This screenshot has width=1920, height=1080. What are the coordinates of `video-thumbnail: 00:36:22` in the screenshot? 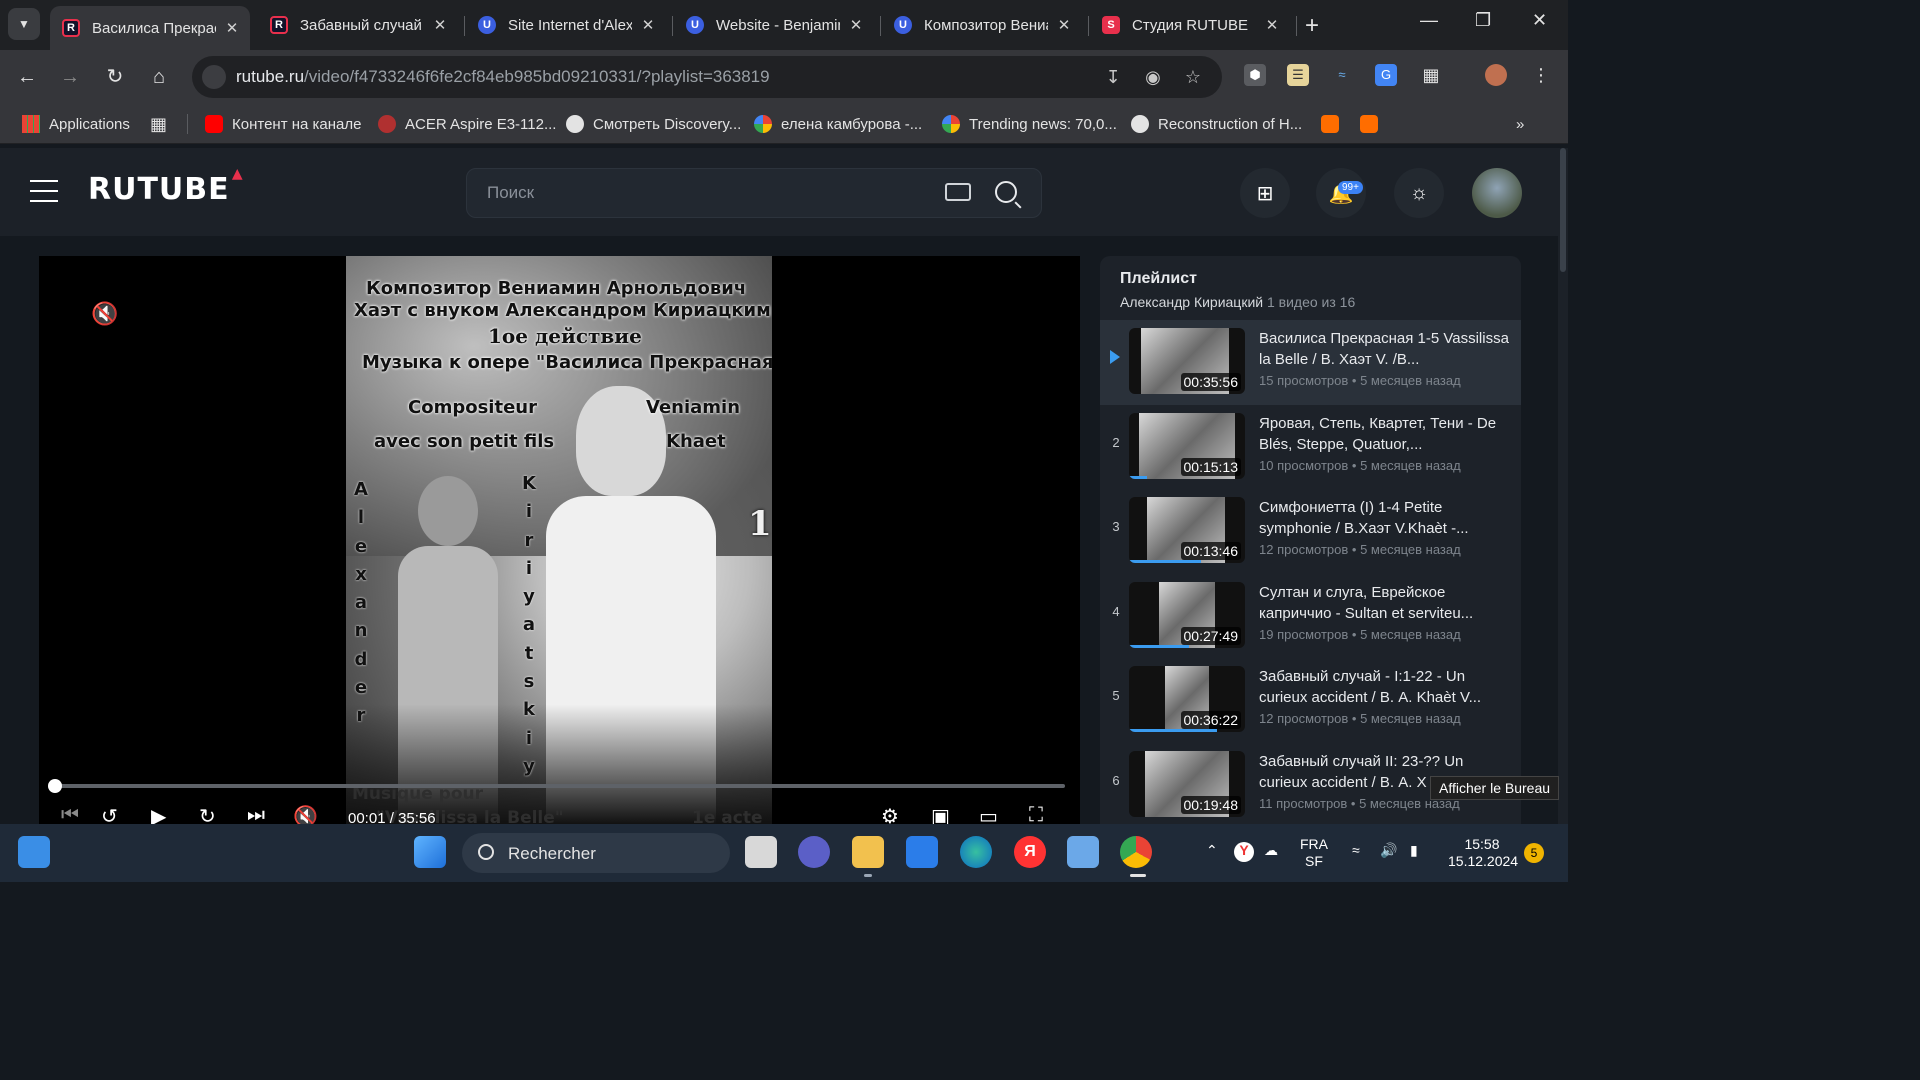 It's located at (1187, 699).